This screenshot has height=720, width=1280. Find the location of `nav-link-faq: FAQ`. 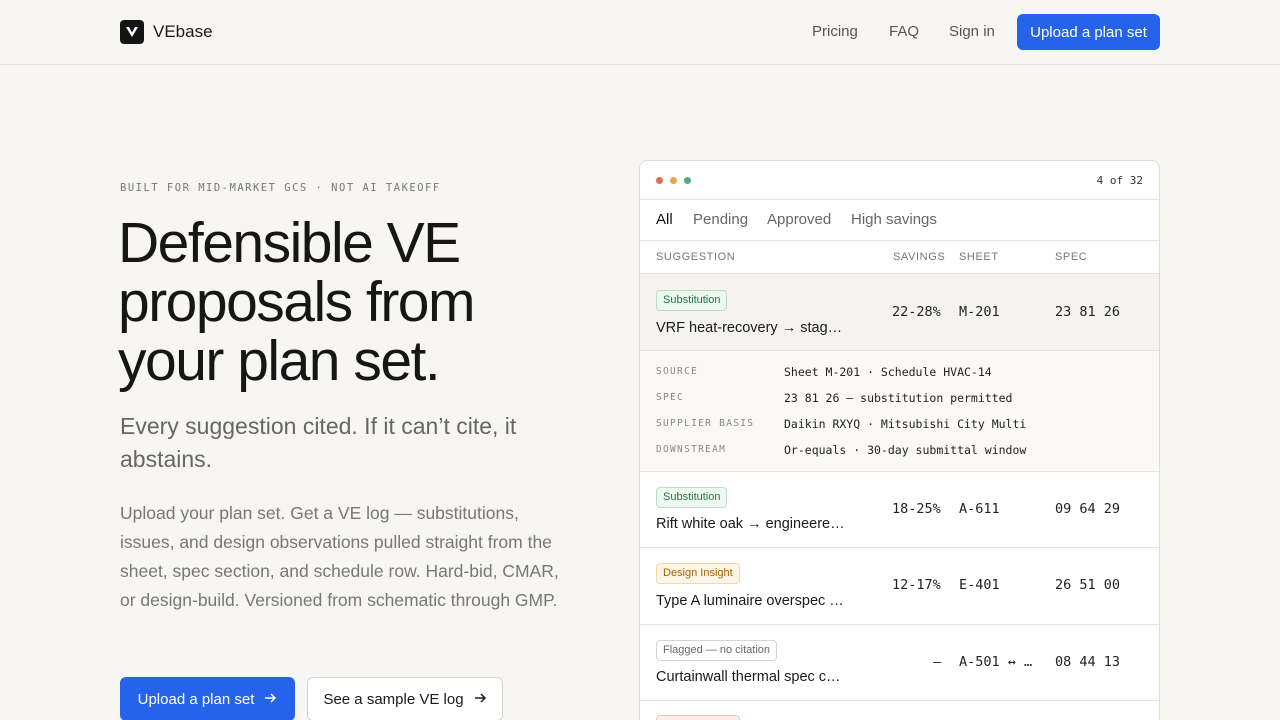

nav-link-faq: FAQ is located at coordinates (904, 31).